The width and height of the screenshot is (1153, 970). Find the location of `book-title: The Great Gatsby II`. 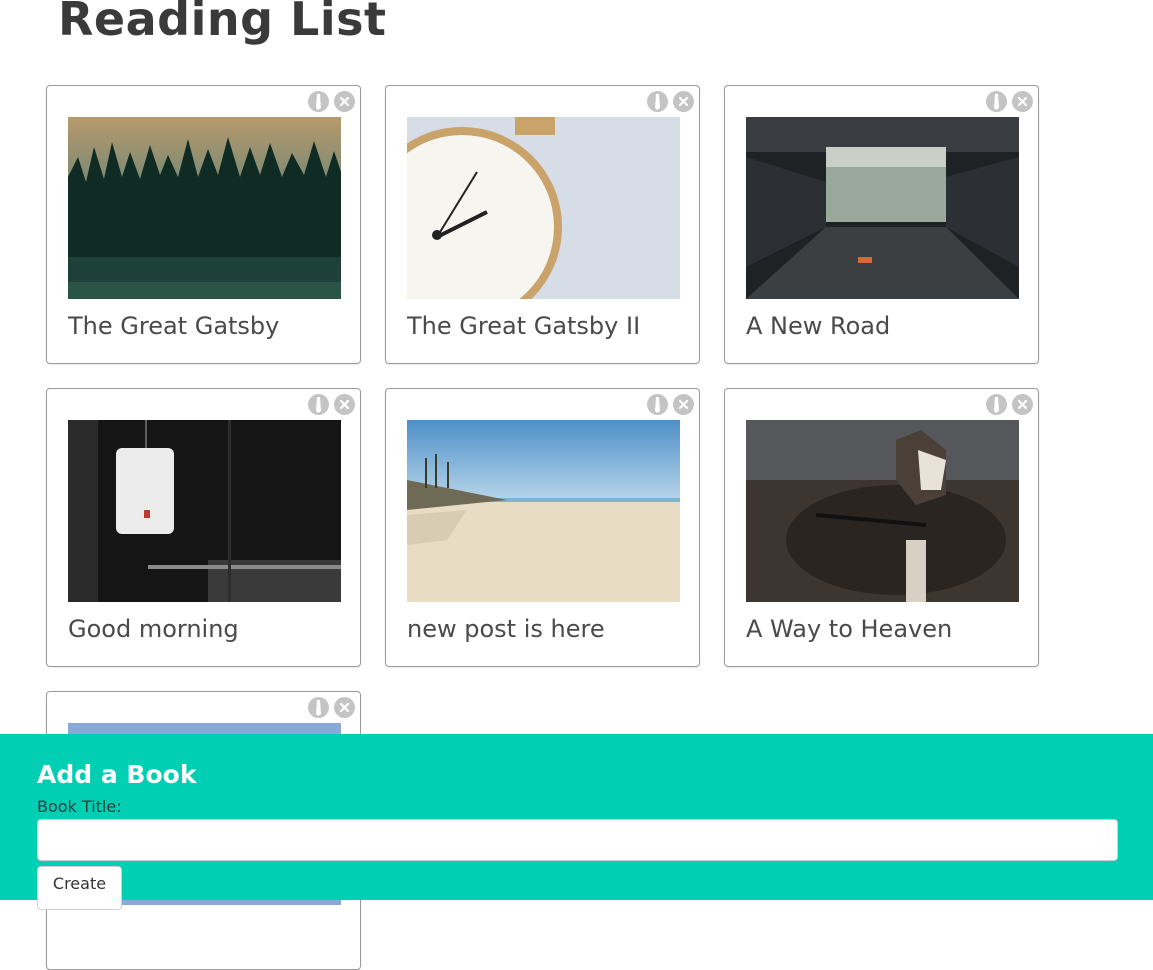

book-title: The Great Gatsby II is located at coordinates (524, 326).